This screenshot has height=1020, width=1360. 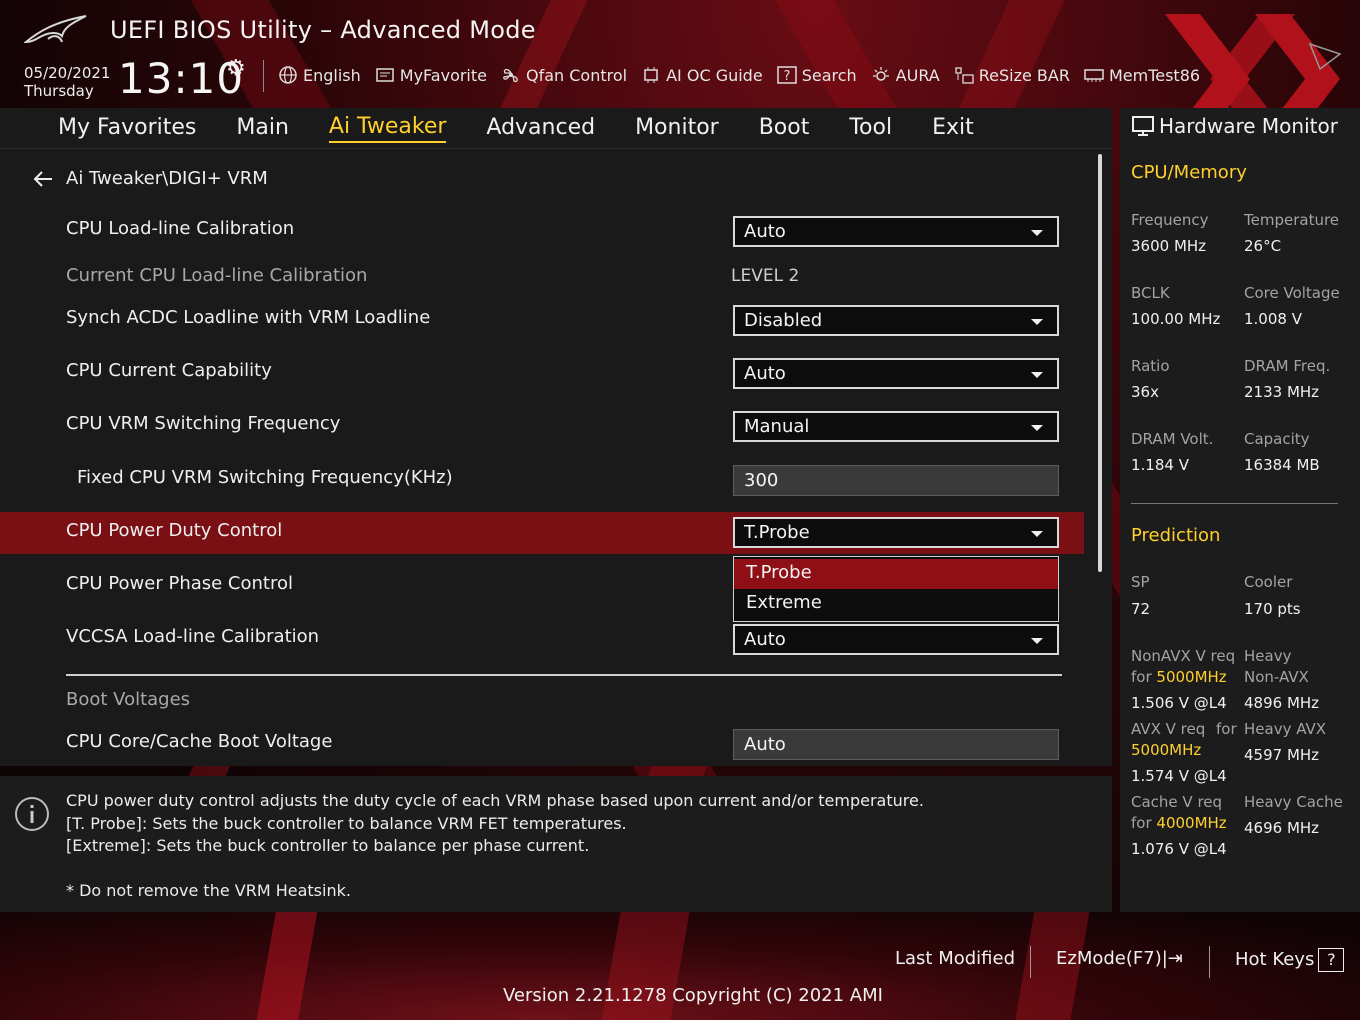 I want to click on cooler-value: 170 pts, so click(x=1272, y=609).